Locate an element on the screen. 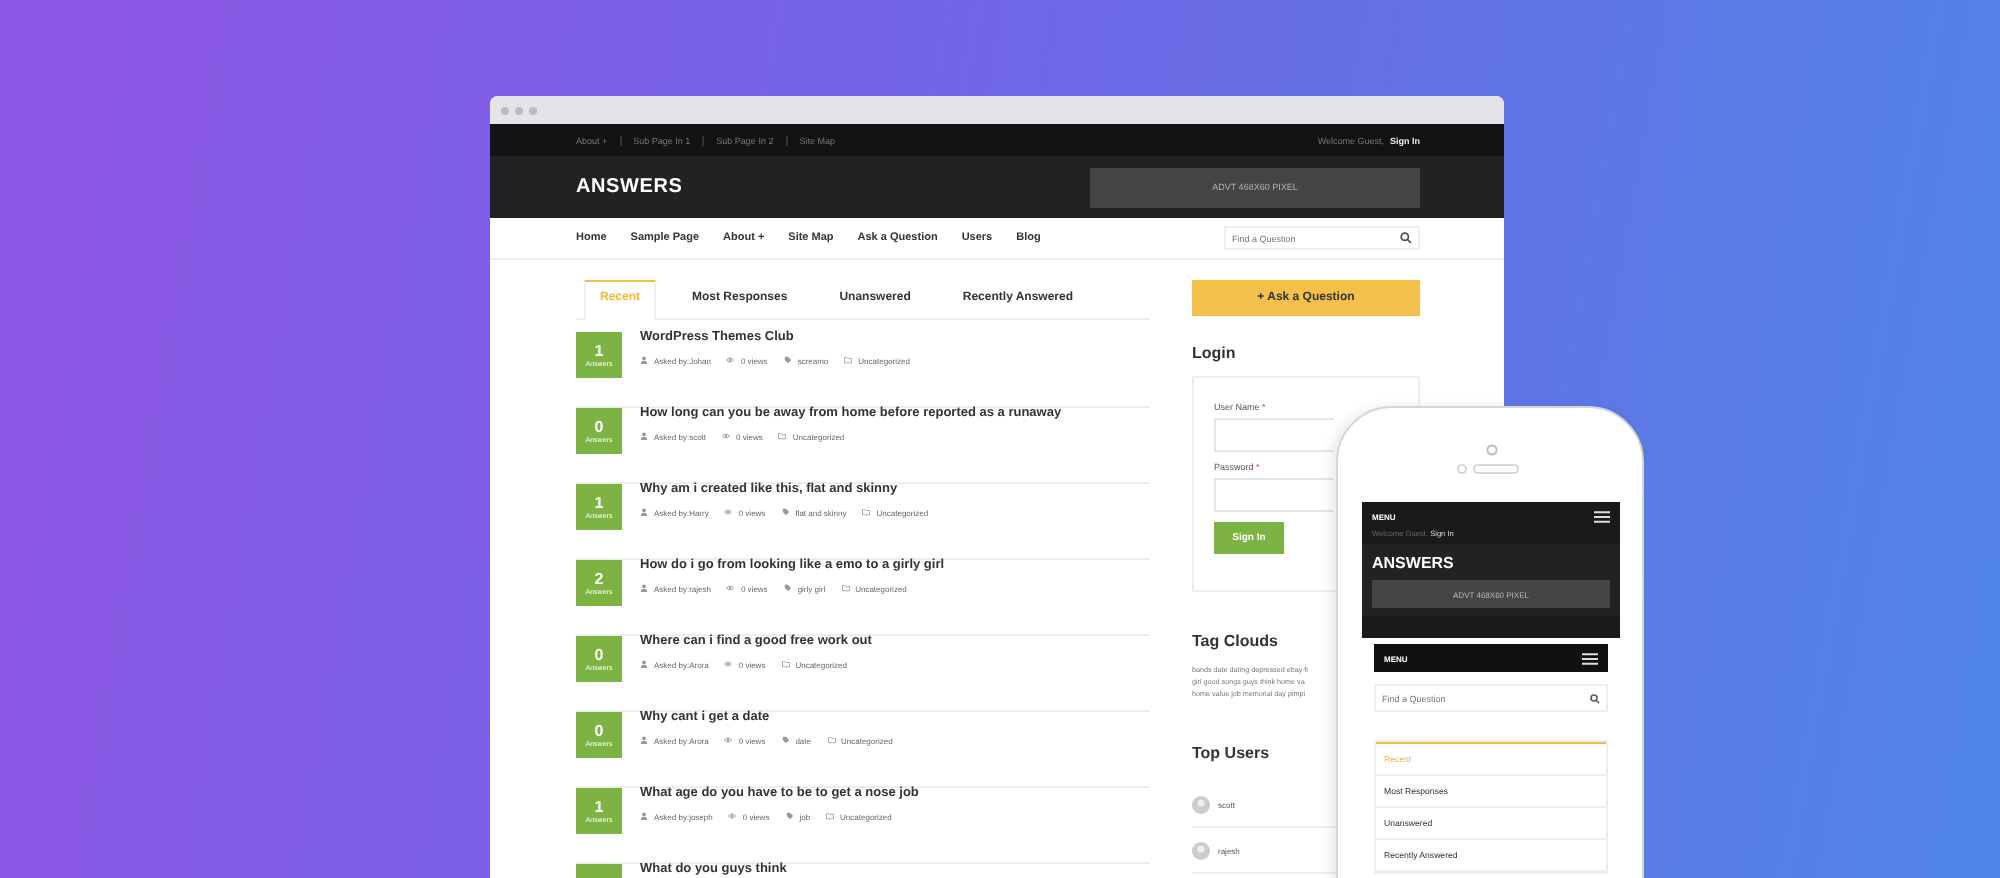 The height and width of the screenshot is (878, 2000). camera-icon is located at coordinates (1492, 450).